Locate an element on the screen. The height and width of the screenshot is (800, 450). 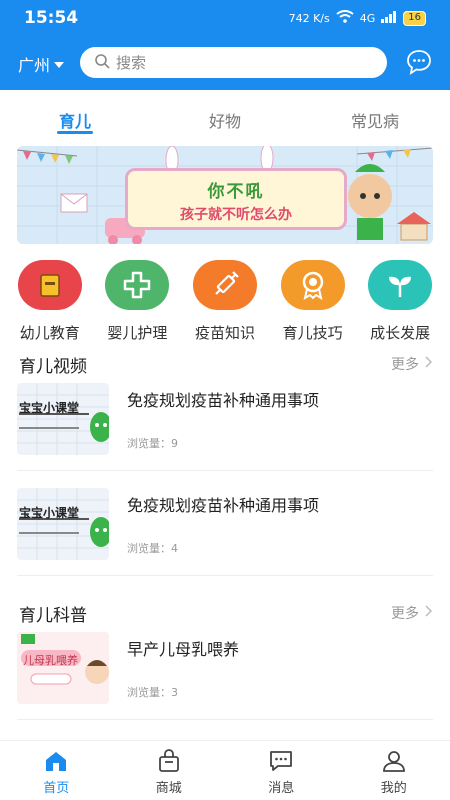
tab-goods: 好物 is located at coordinates (225, 114).